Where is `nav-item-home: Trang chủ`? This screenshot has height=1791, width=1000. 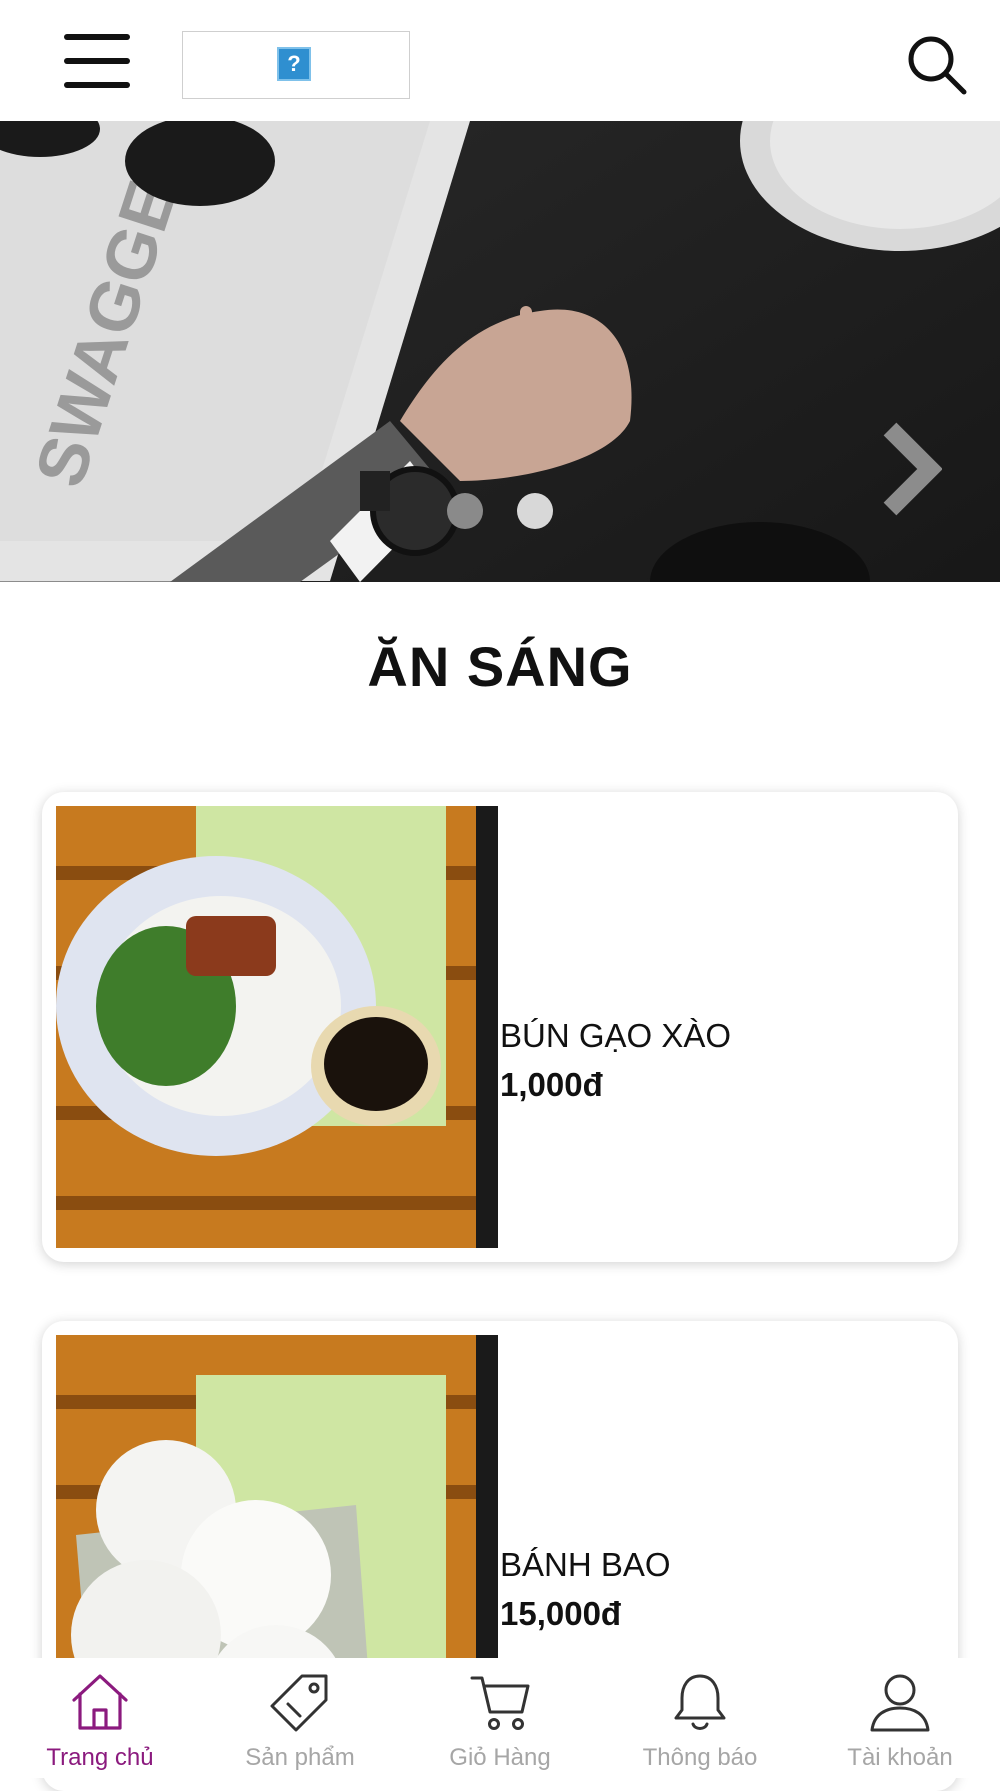 nav-item-home: Trang chủ is located at coordinates (100, 1718).